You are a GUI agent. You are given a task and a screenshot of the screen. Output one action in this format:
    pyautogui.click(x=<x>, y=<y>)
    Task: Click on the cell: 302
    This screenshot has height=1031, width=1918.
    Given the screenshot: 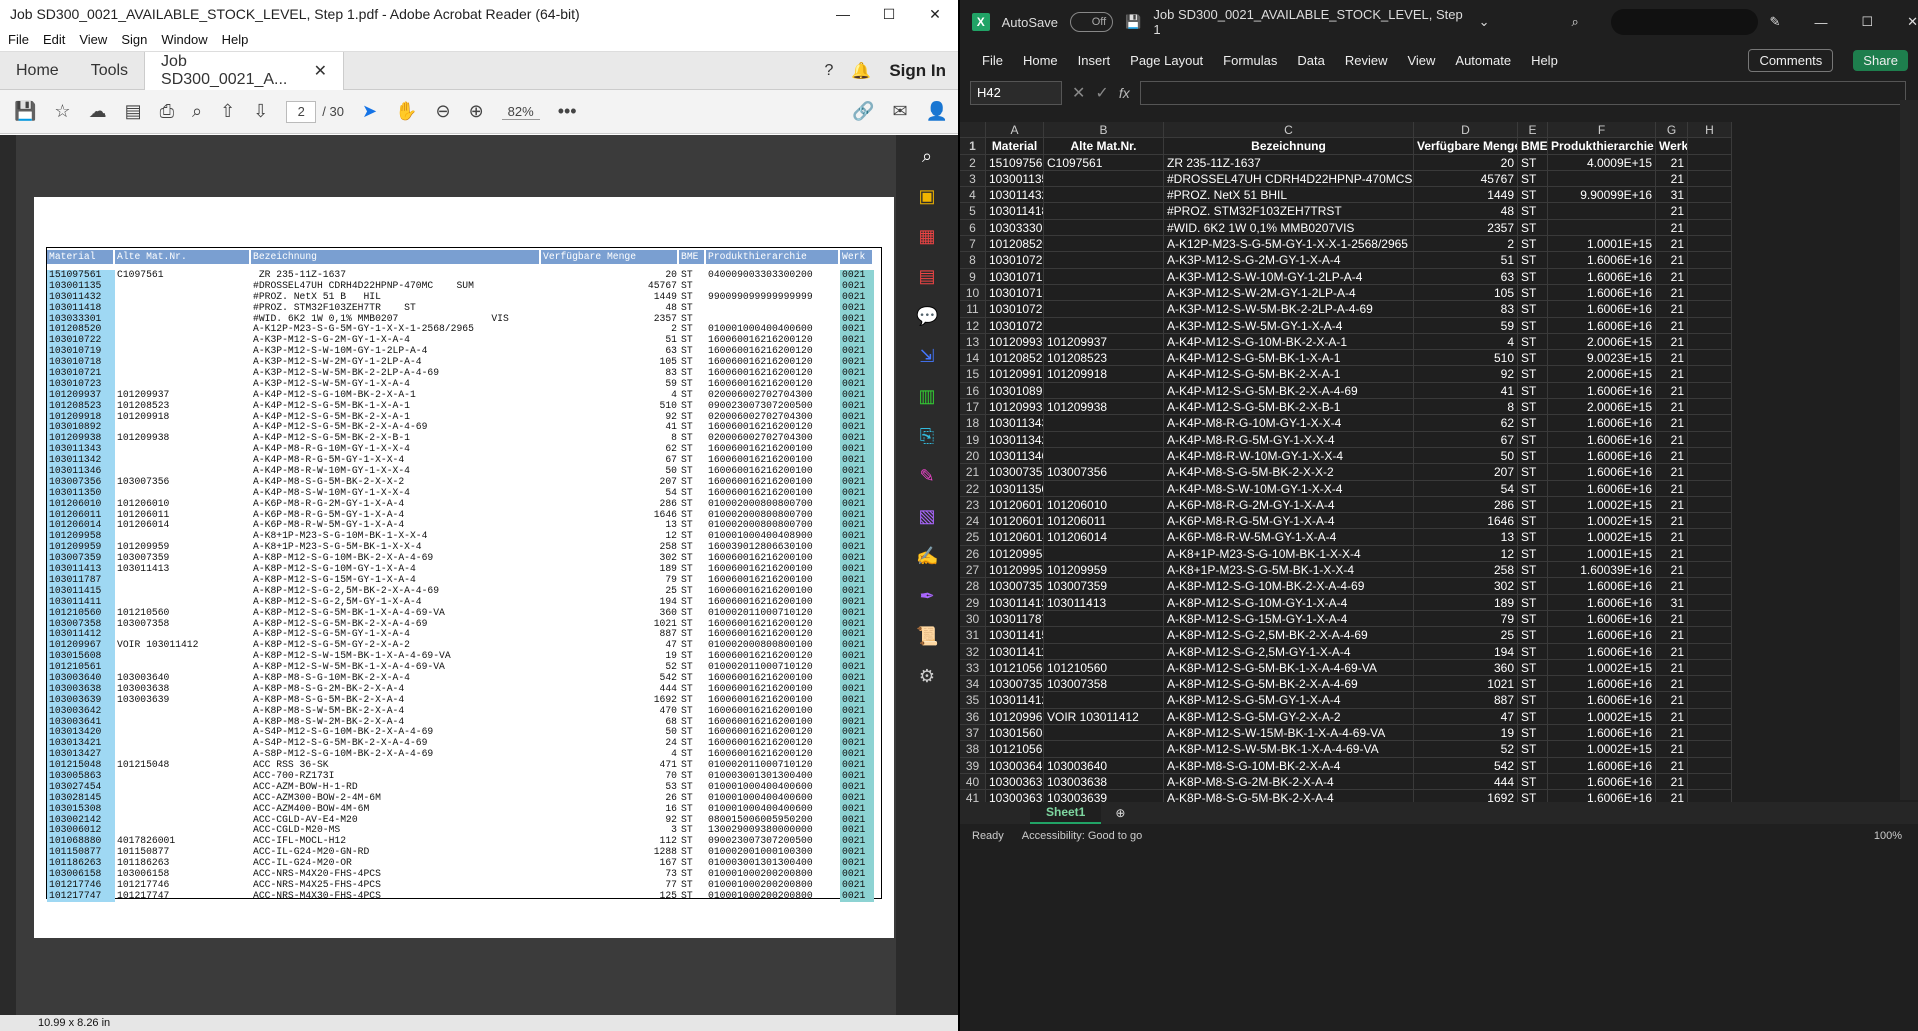 What is the action you would take?
    pyautogui.click(x=1466, y=586)
    